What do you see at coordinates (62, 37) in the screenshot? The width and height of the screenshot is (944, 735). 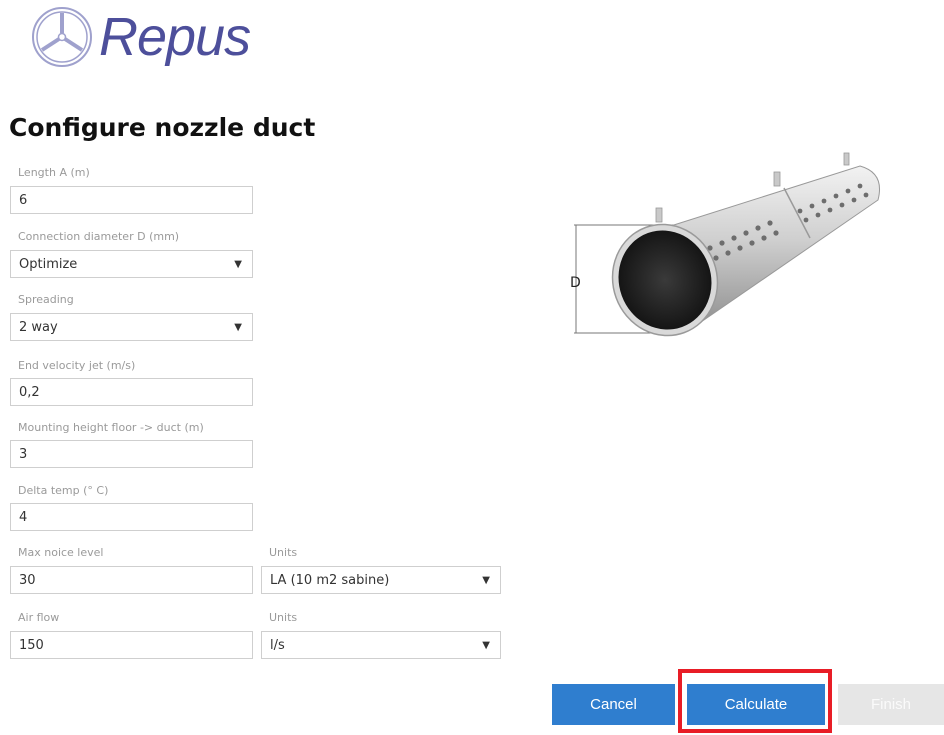 I see `fan-logo-icon` at bounding box center [62, 37].